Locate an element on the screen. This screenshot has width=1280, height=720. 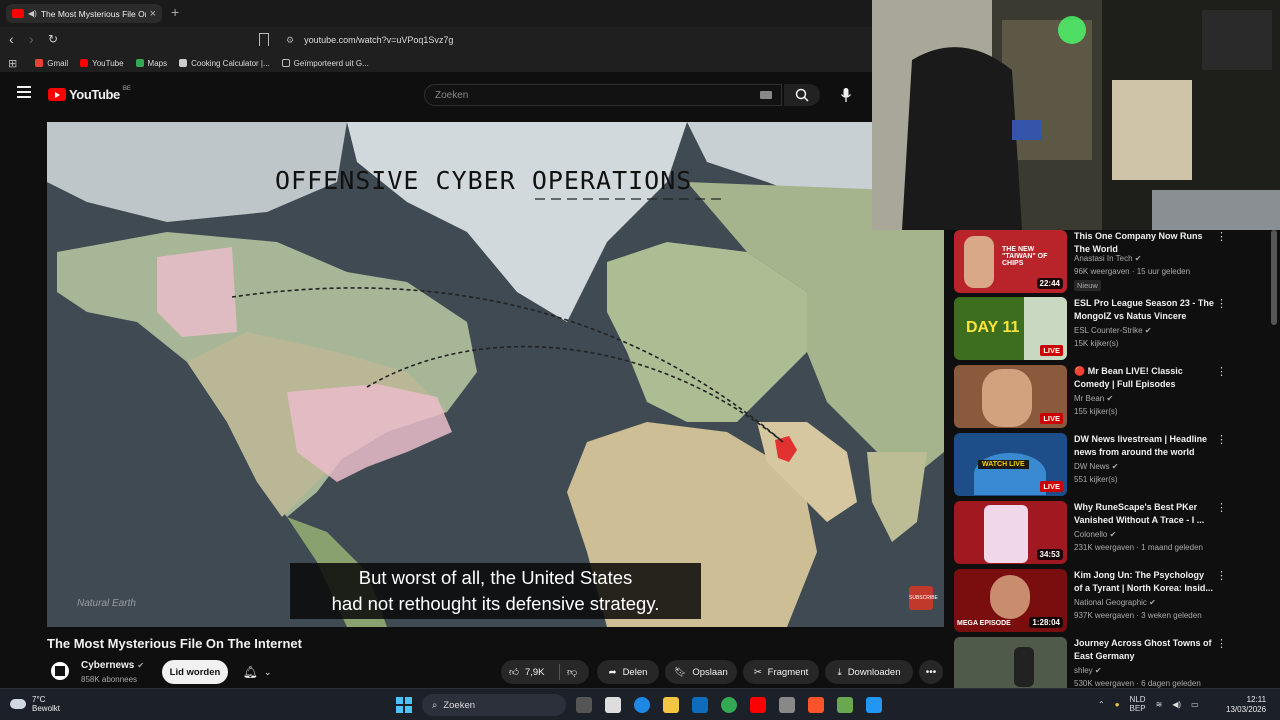
taskbar-search: ⌕ Zoeken is located at coordinates (494, 705).